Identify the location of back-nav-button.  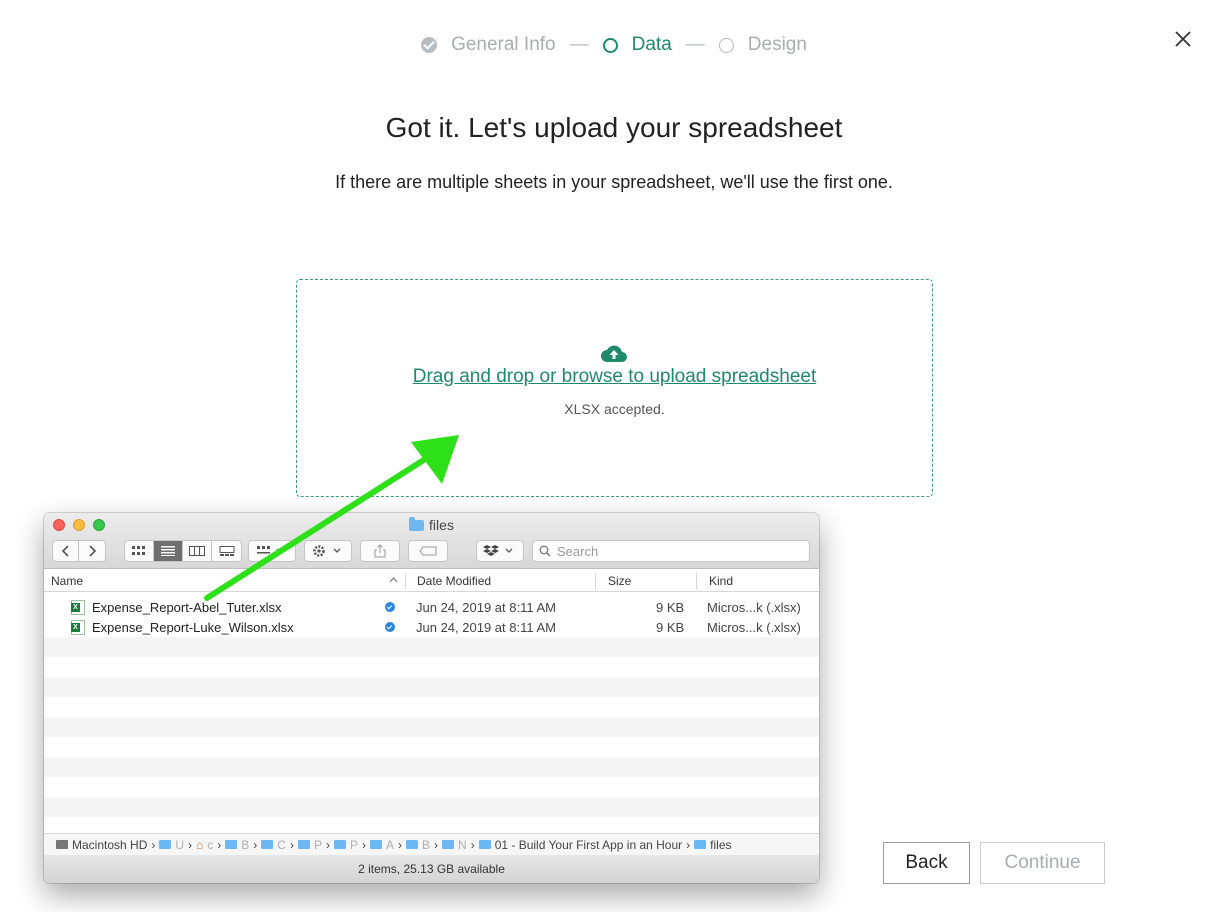
(66, 551).